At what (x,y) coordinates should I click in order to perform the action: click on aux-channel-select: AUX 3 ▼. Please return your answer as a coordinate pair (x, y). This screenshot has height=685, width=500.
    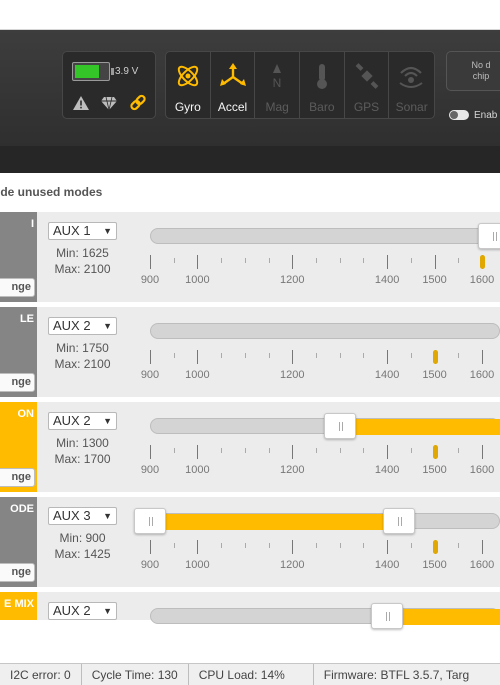
    Looking at the image, I should click on (82, 516).